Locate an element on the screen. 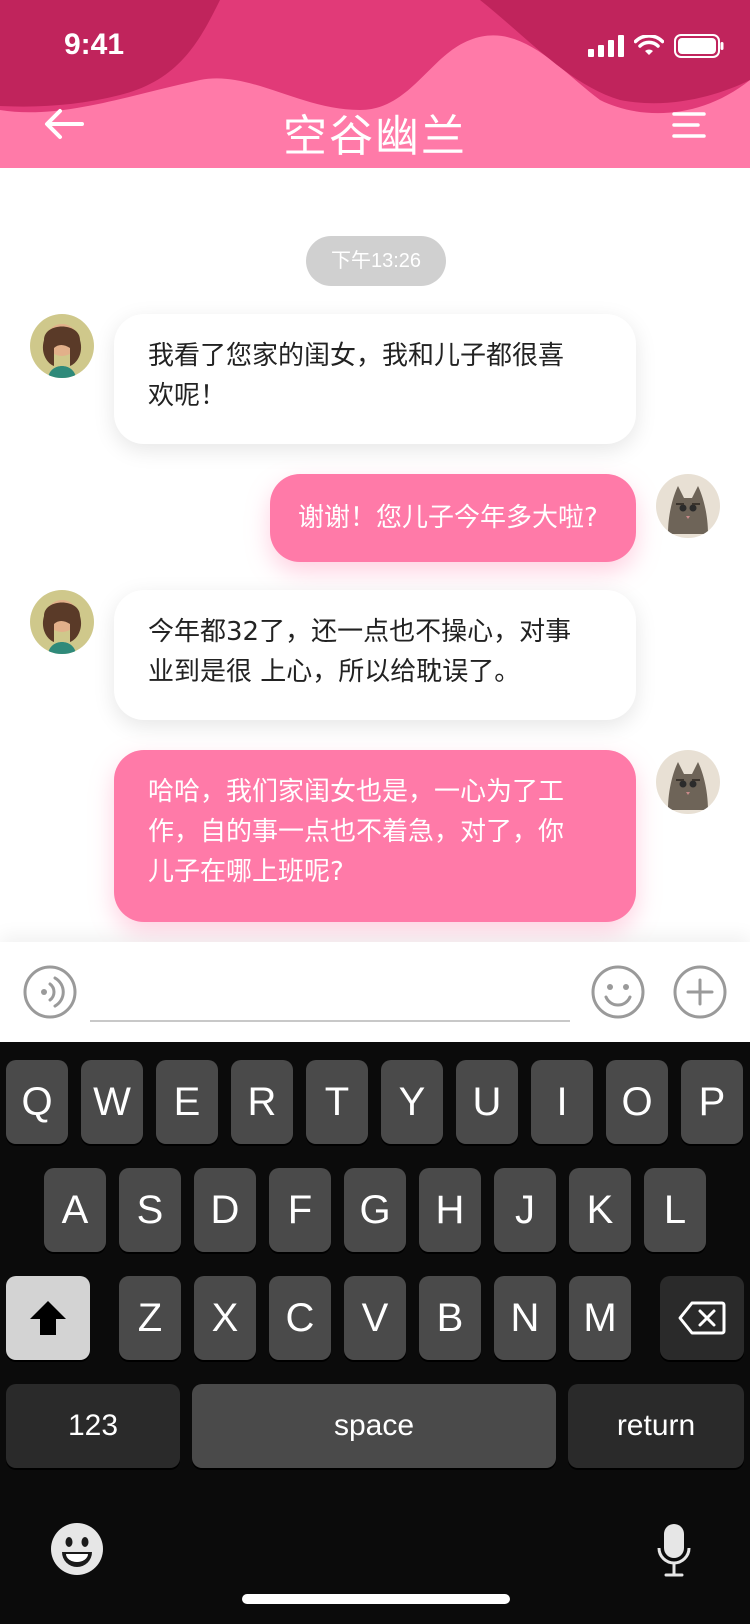 This screenshot has width=750, height=1624. space-key: space is located at coordinates (374, 1426).